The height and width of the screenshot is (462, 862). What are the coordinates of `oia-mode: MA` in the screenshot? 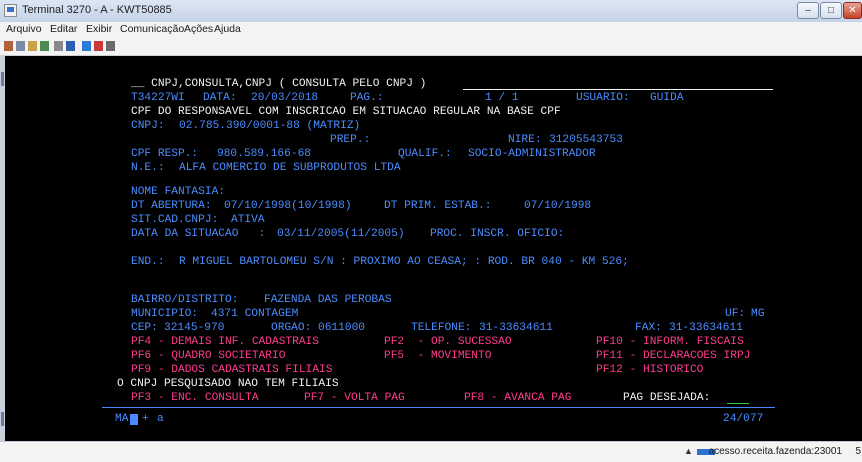 It's located at (122, 419).